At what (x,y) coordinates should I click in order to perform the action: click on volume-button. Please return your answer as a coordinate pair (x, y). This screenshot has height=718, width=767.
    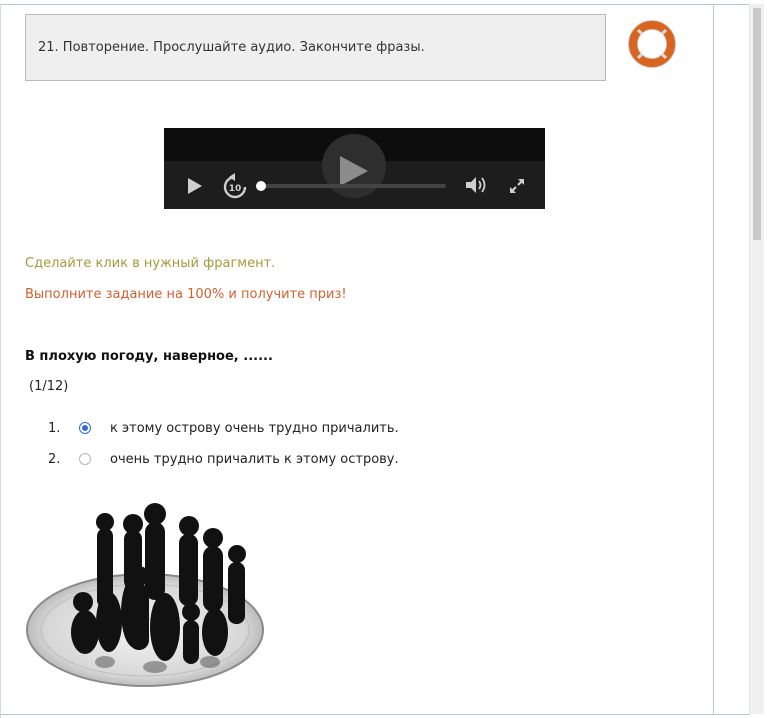
    Looking at the image, I should click on (476, 187).